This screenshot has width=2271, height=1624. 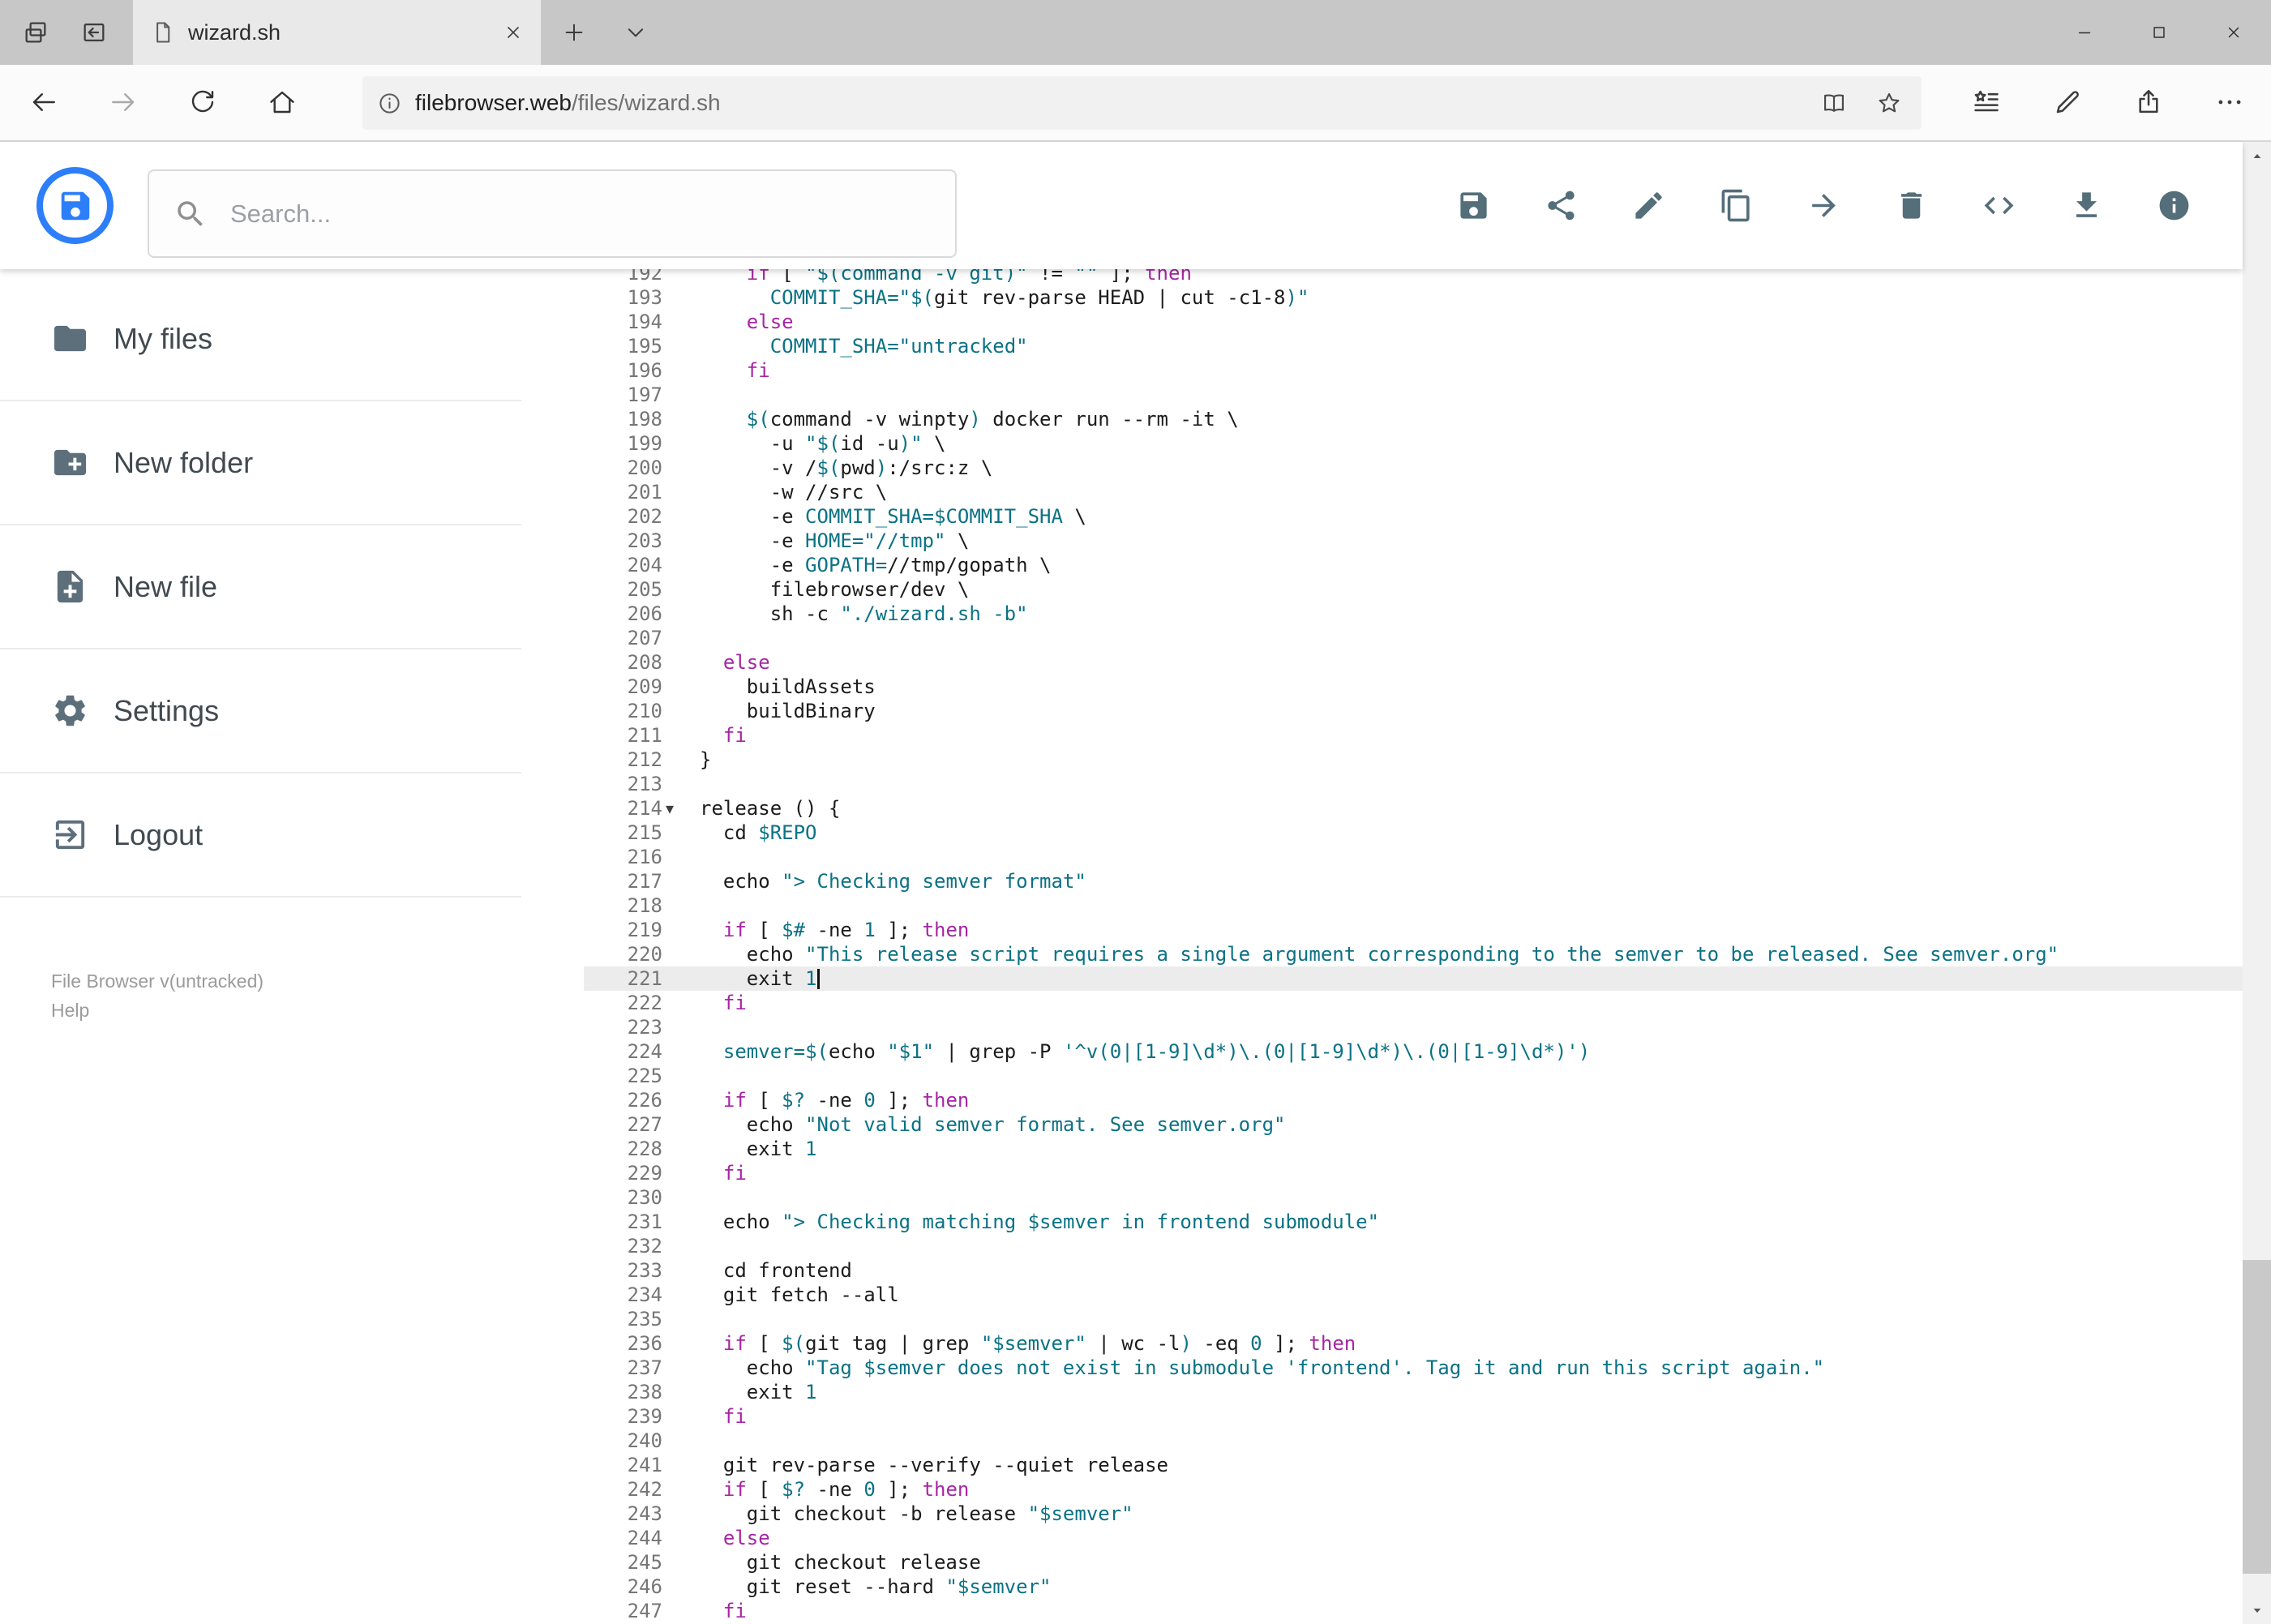 I want to click on search-input, so click(x=580, y=214).